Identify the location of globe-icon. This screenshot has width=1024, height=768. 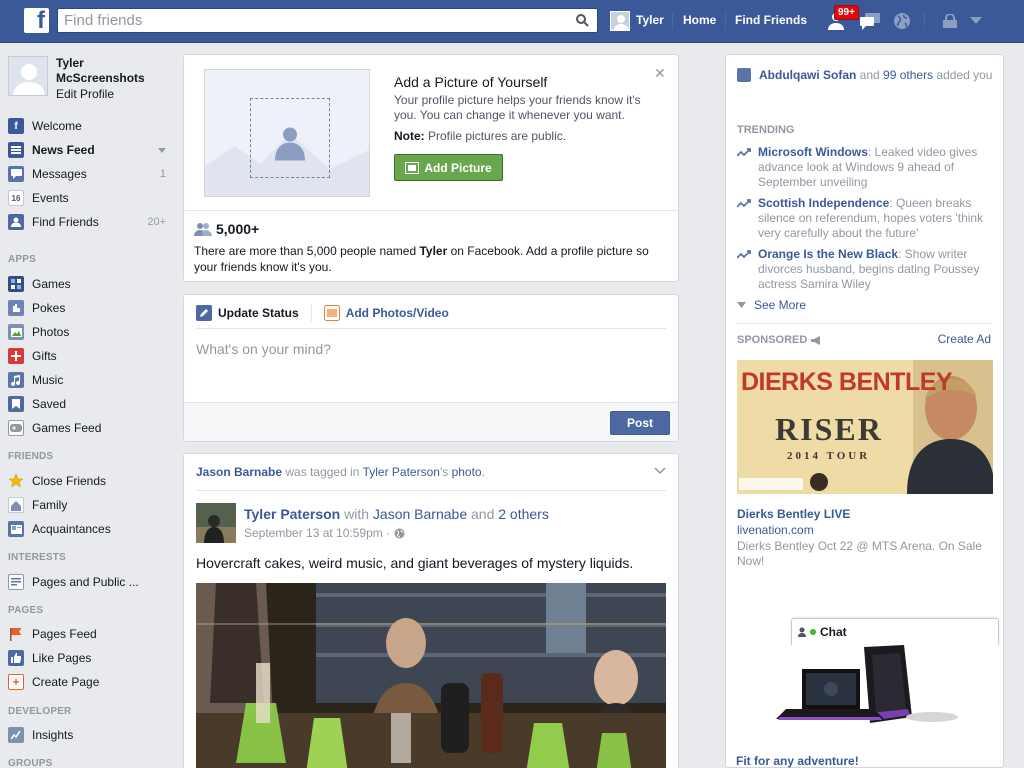
(399, 533).